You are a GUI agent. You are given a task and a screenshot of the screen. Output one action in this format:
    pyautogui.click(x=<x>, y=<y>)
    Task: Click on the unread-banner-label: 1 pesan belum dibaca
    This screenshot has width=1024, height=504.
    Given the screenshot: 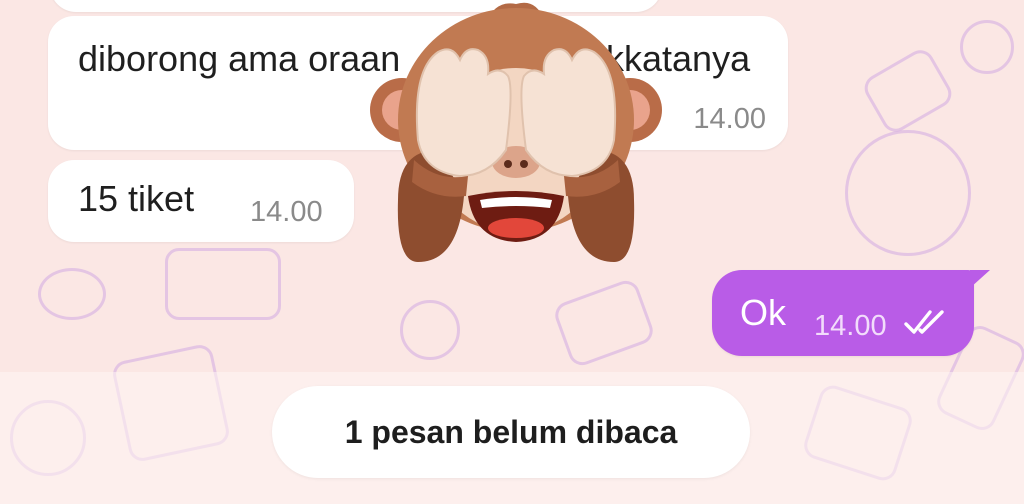 What is the action you would take?
    pyautogui.click(x=511, y=431)
    